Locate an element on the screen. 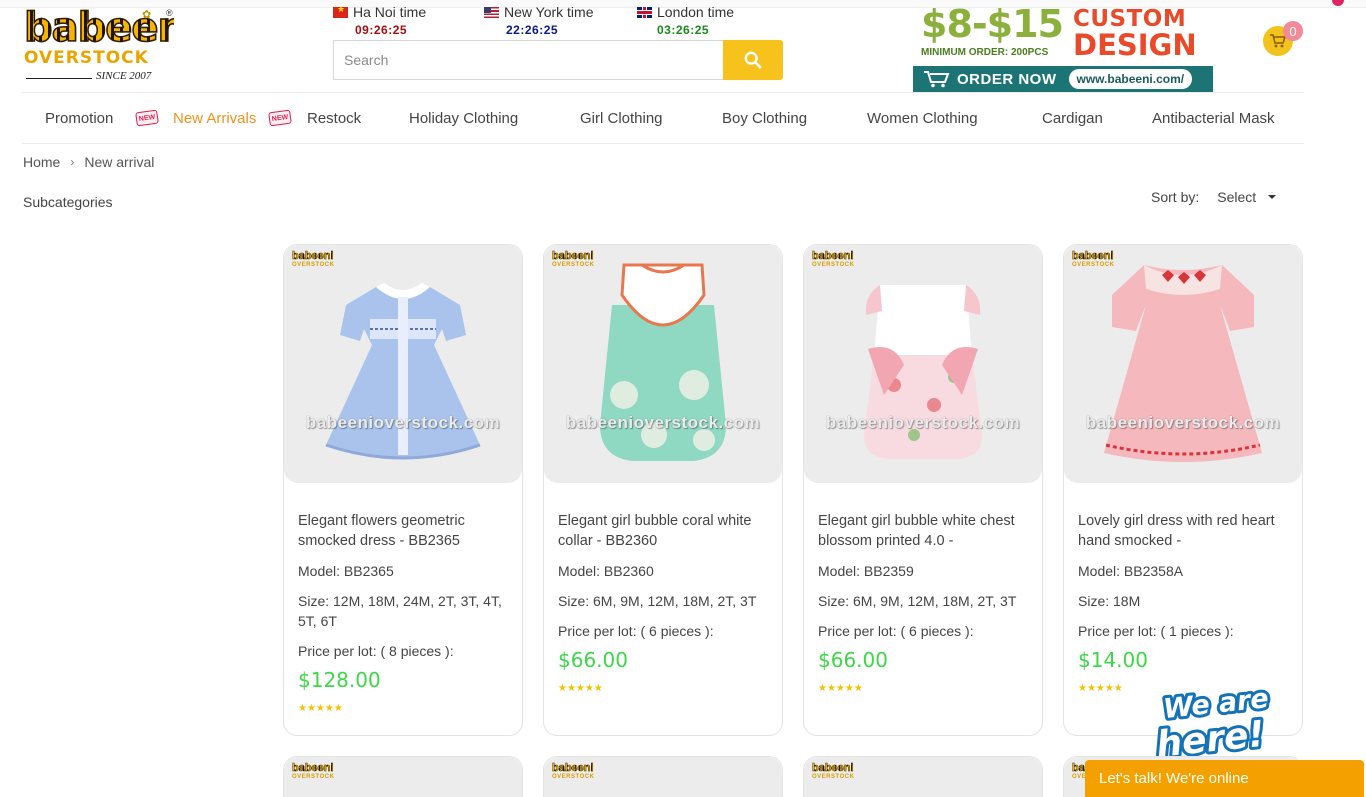 This screenshot has height=797, width=1366. search-input is located at coordinates (528, 60).